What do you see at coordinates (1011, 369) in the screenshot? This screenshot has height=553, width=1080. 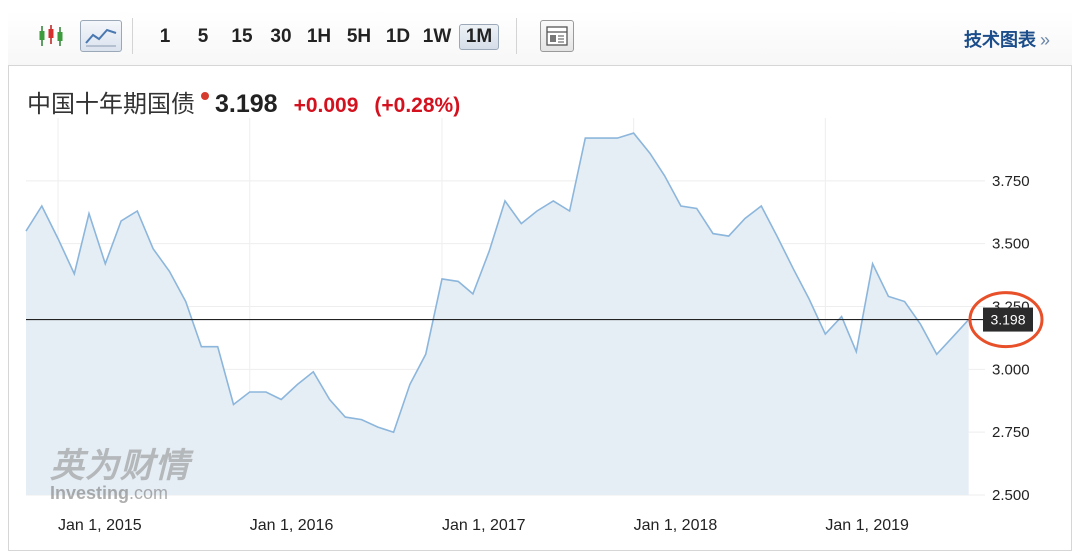 I see `y-tick-label: 3.000` at bounding box center [1011, 369].